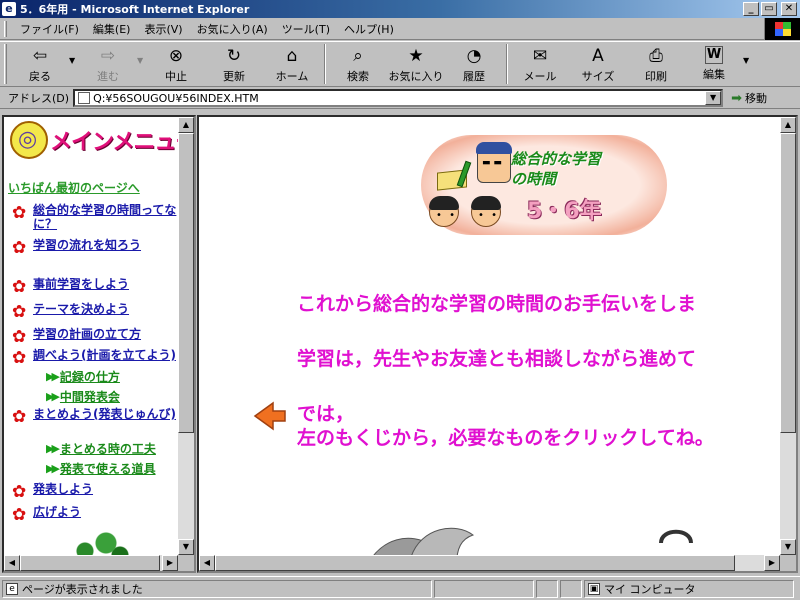 This screenshot has height=600, width=800. I want to click on page-icon, so click(84, 98).